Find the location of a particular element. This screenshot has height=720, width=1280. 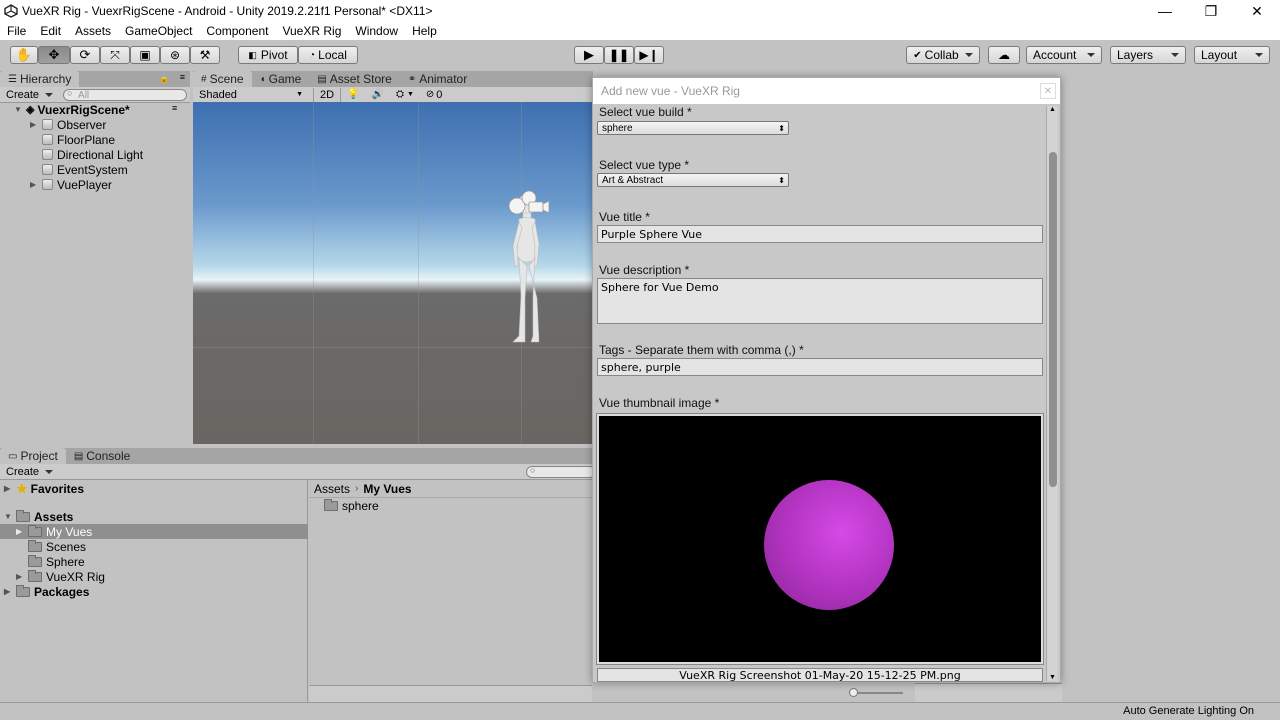

tools-icon: ⚒ is located at coordinates (205, 55).